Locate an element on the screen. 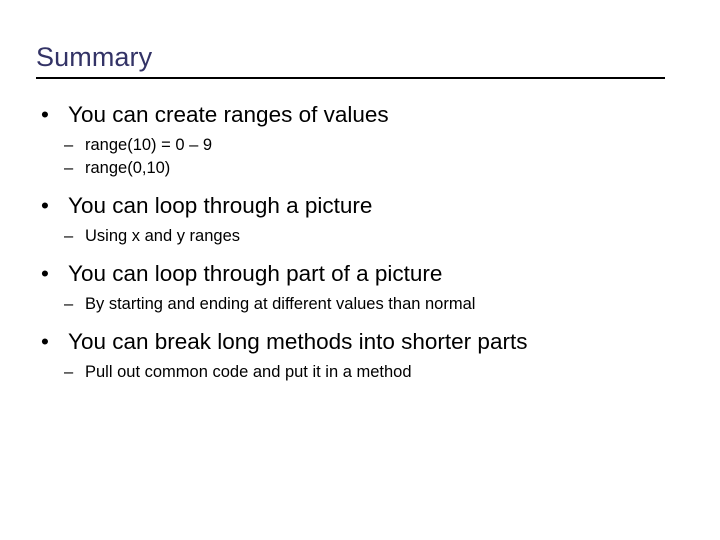 The width and height of the screenshot is (720, 540). sub-bullet-item: – Using x and y ranges is located at coordinates (360, 236).